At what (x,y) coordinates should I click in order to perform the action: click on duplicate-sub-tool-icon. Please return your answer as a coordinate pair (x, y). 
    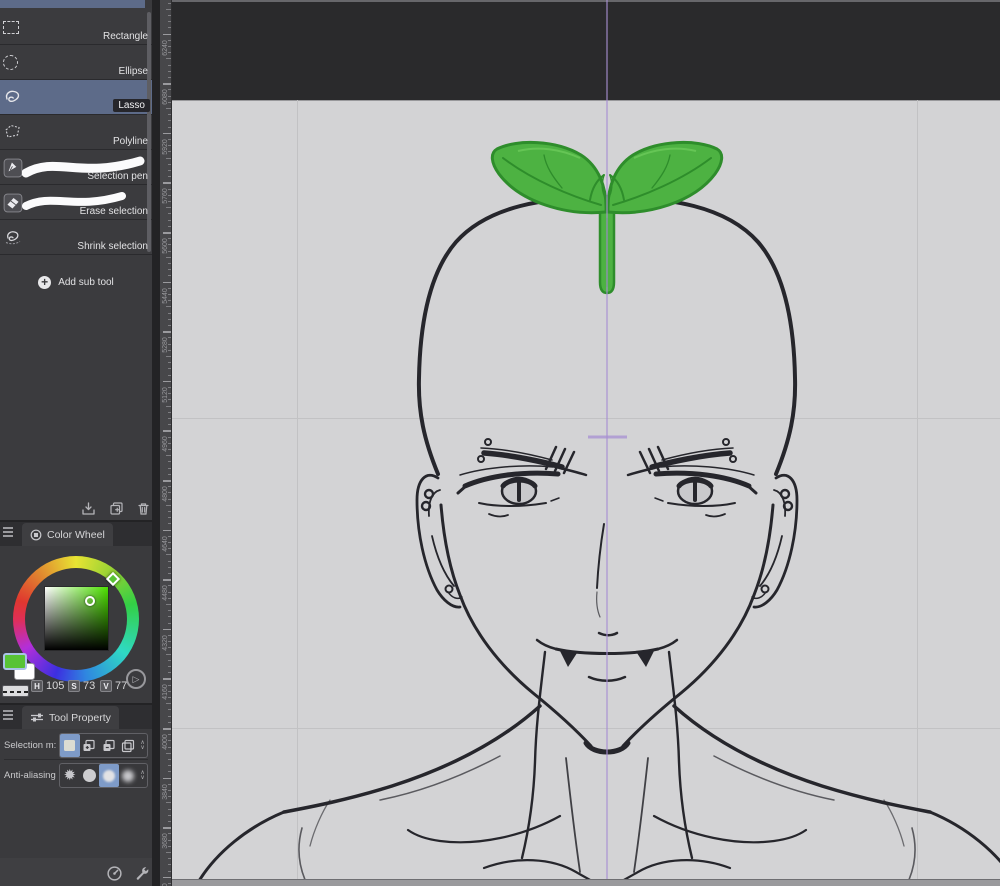
    Looking at the image, I should click on (116, 508).